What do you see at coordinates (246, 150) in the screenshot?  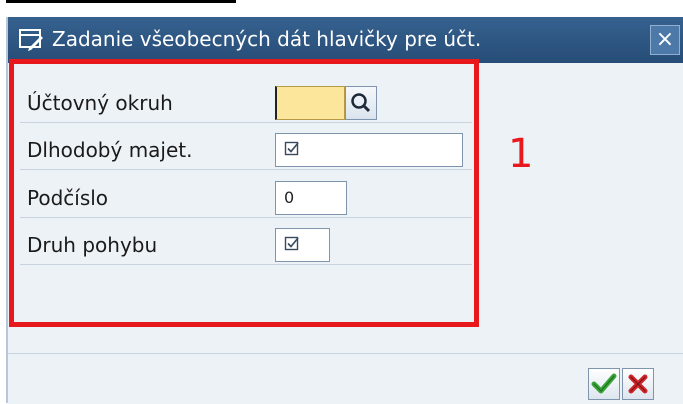 I see `form-row-fixed-asset: Dlhodobý majet.` at bounding box center [246, 150].